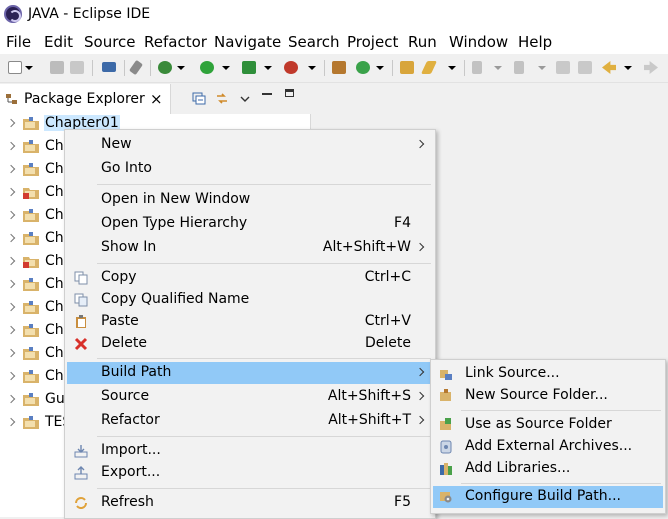  What do you see at coordinates (92, 68) in the screenshot?
I see `toolbar-separator` at bounding box center [92, 68].